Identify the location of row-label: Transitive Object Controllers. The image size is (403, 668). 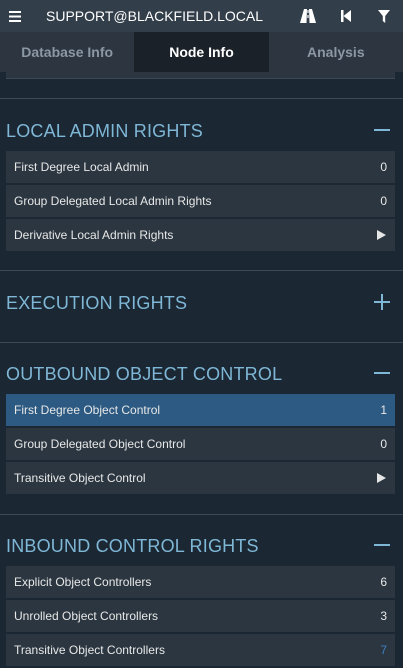
(89, 650).